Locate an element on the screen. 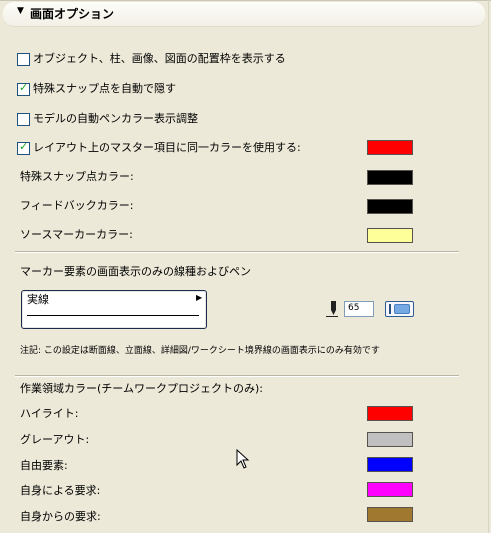 The image size is (491, 533). triangle-right-icon: ▶ is located at coordinates (199, 297).